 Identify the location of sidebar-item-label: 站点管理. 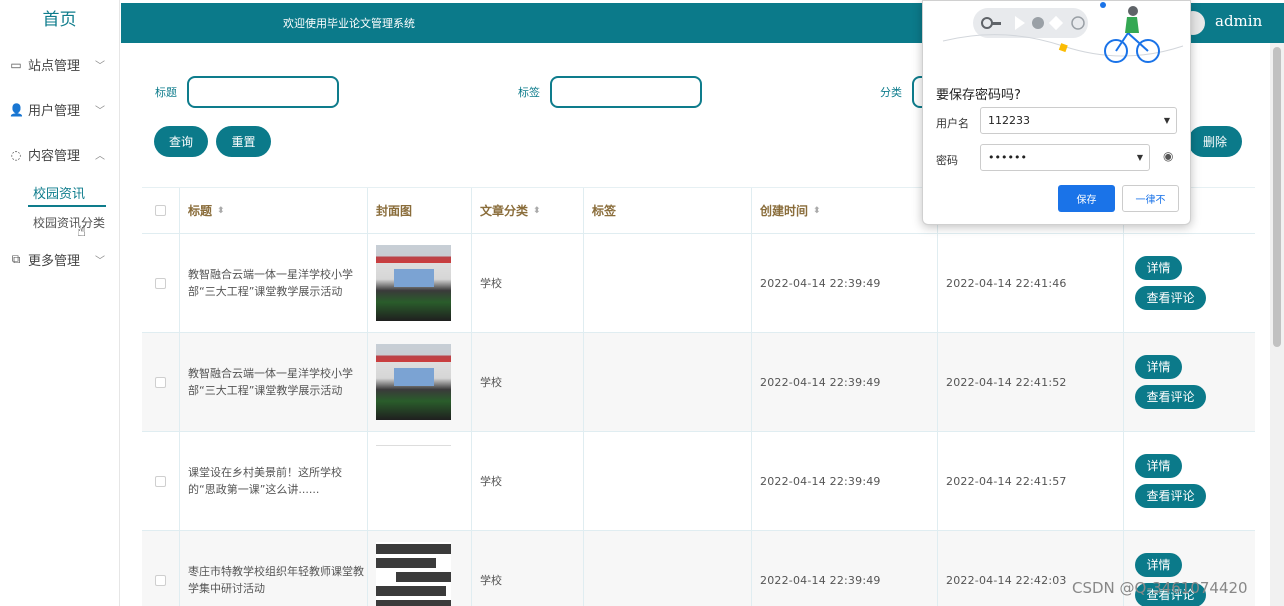
(54, 66).